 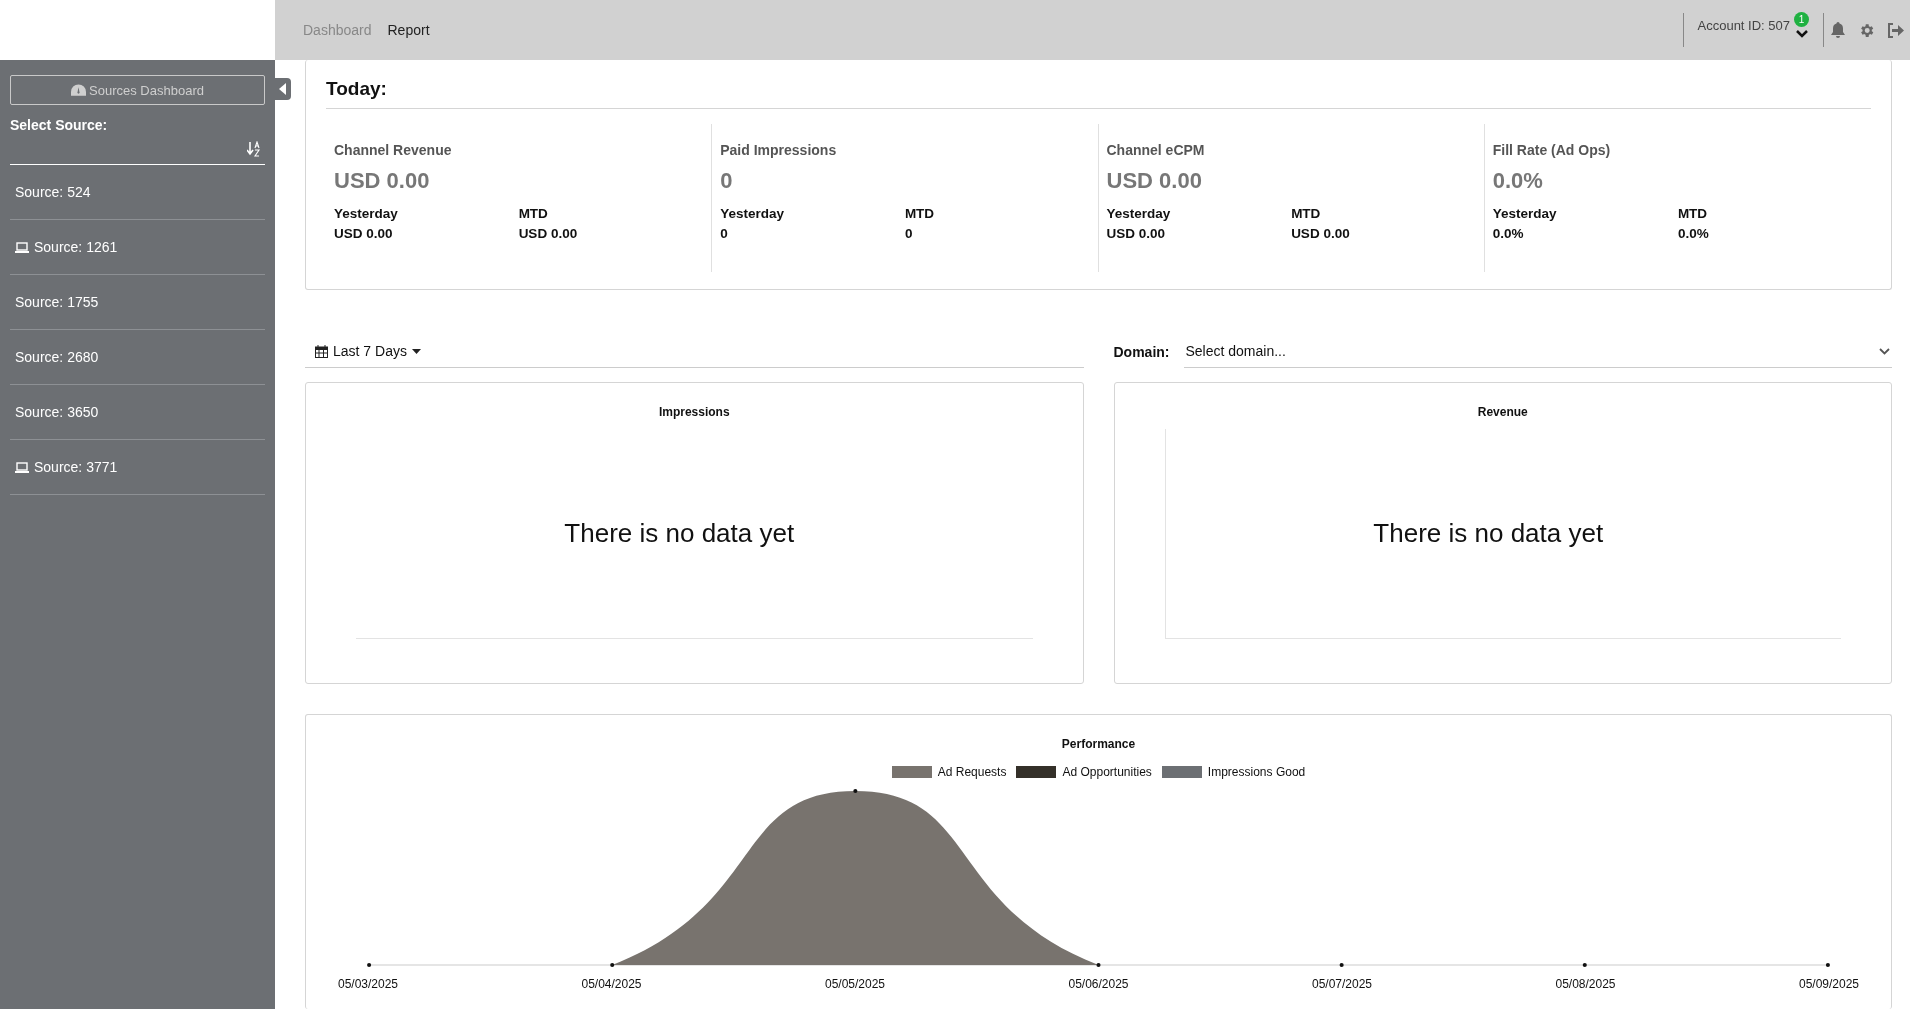 What do you see at coordinates (137, 412) in the screenshot?
I see `source-item: Source: 3650` at bounding box center [137, 412].